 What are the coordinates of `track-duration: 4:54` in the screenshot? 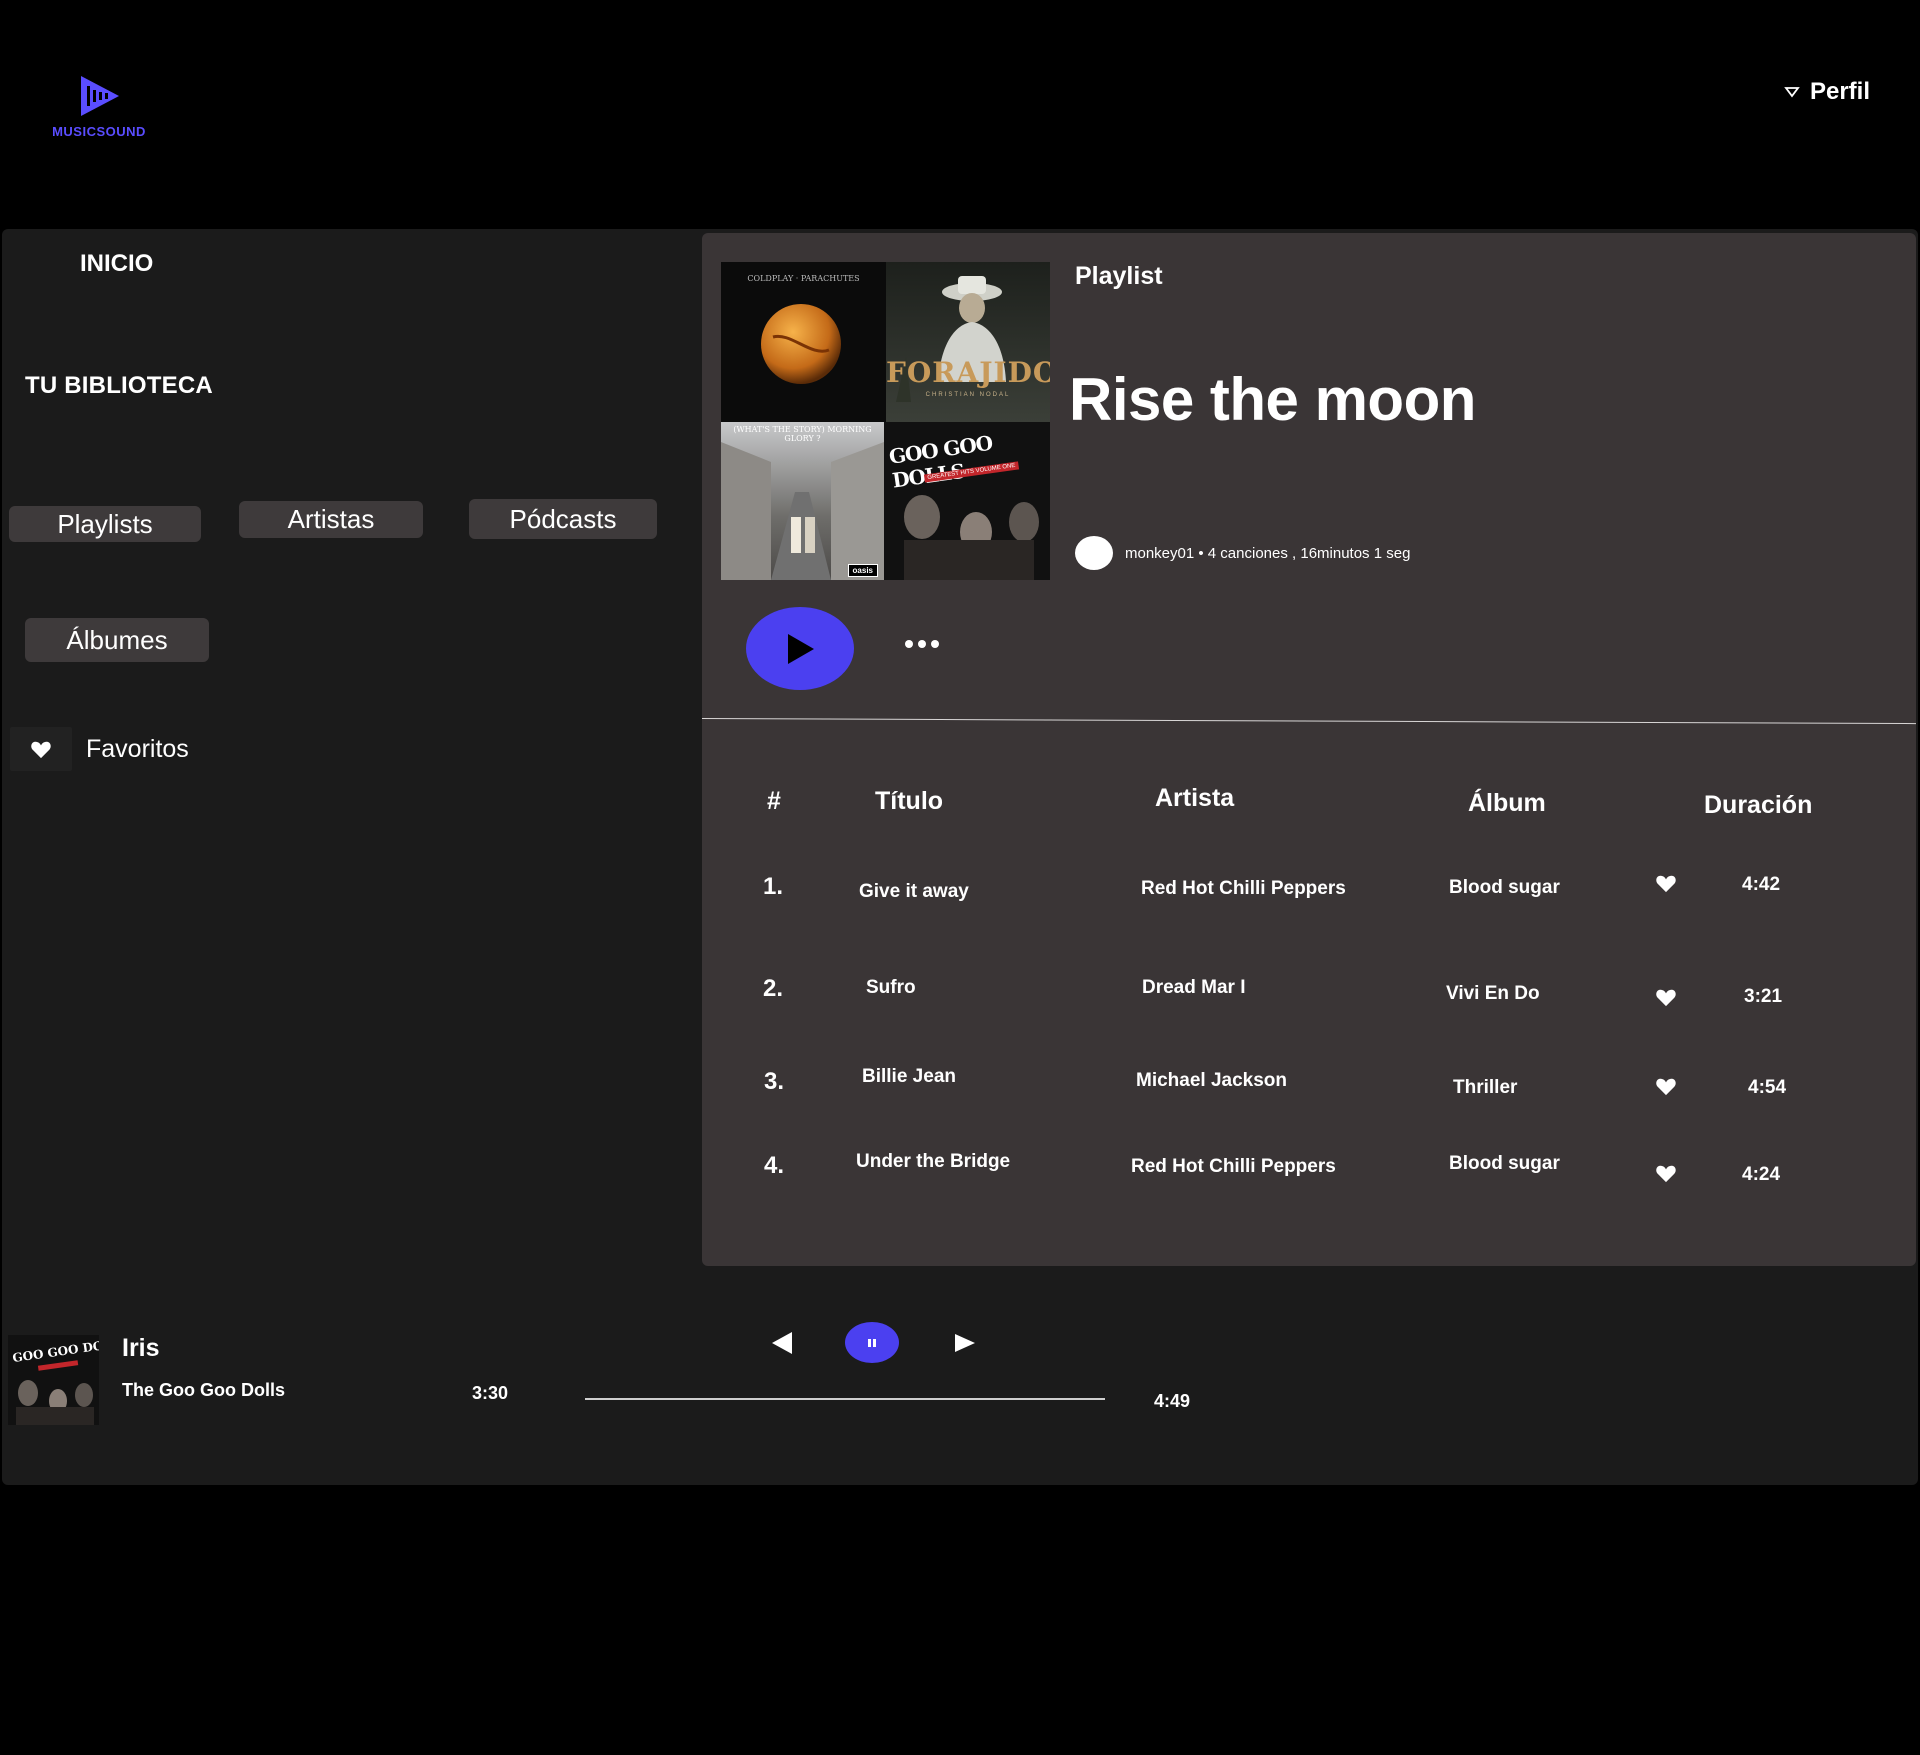 It's located at (1767, 1087).